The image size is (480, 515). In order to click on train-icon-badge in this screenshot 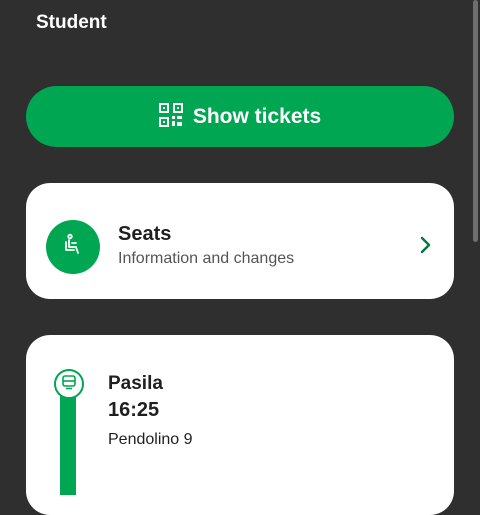, I will do `click(69, 384)`.